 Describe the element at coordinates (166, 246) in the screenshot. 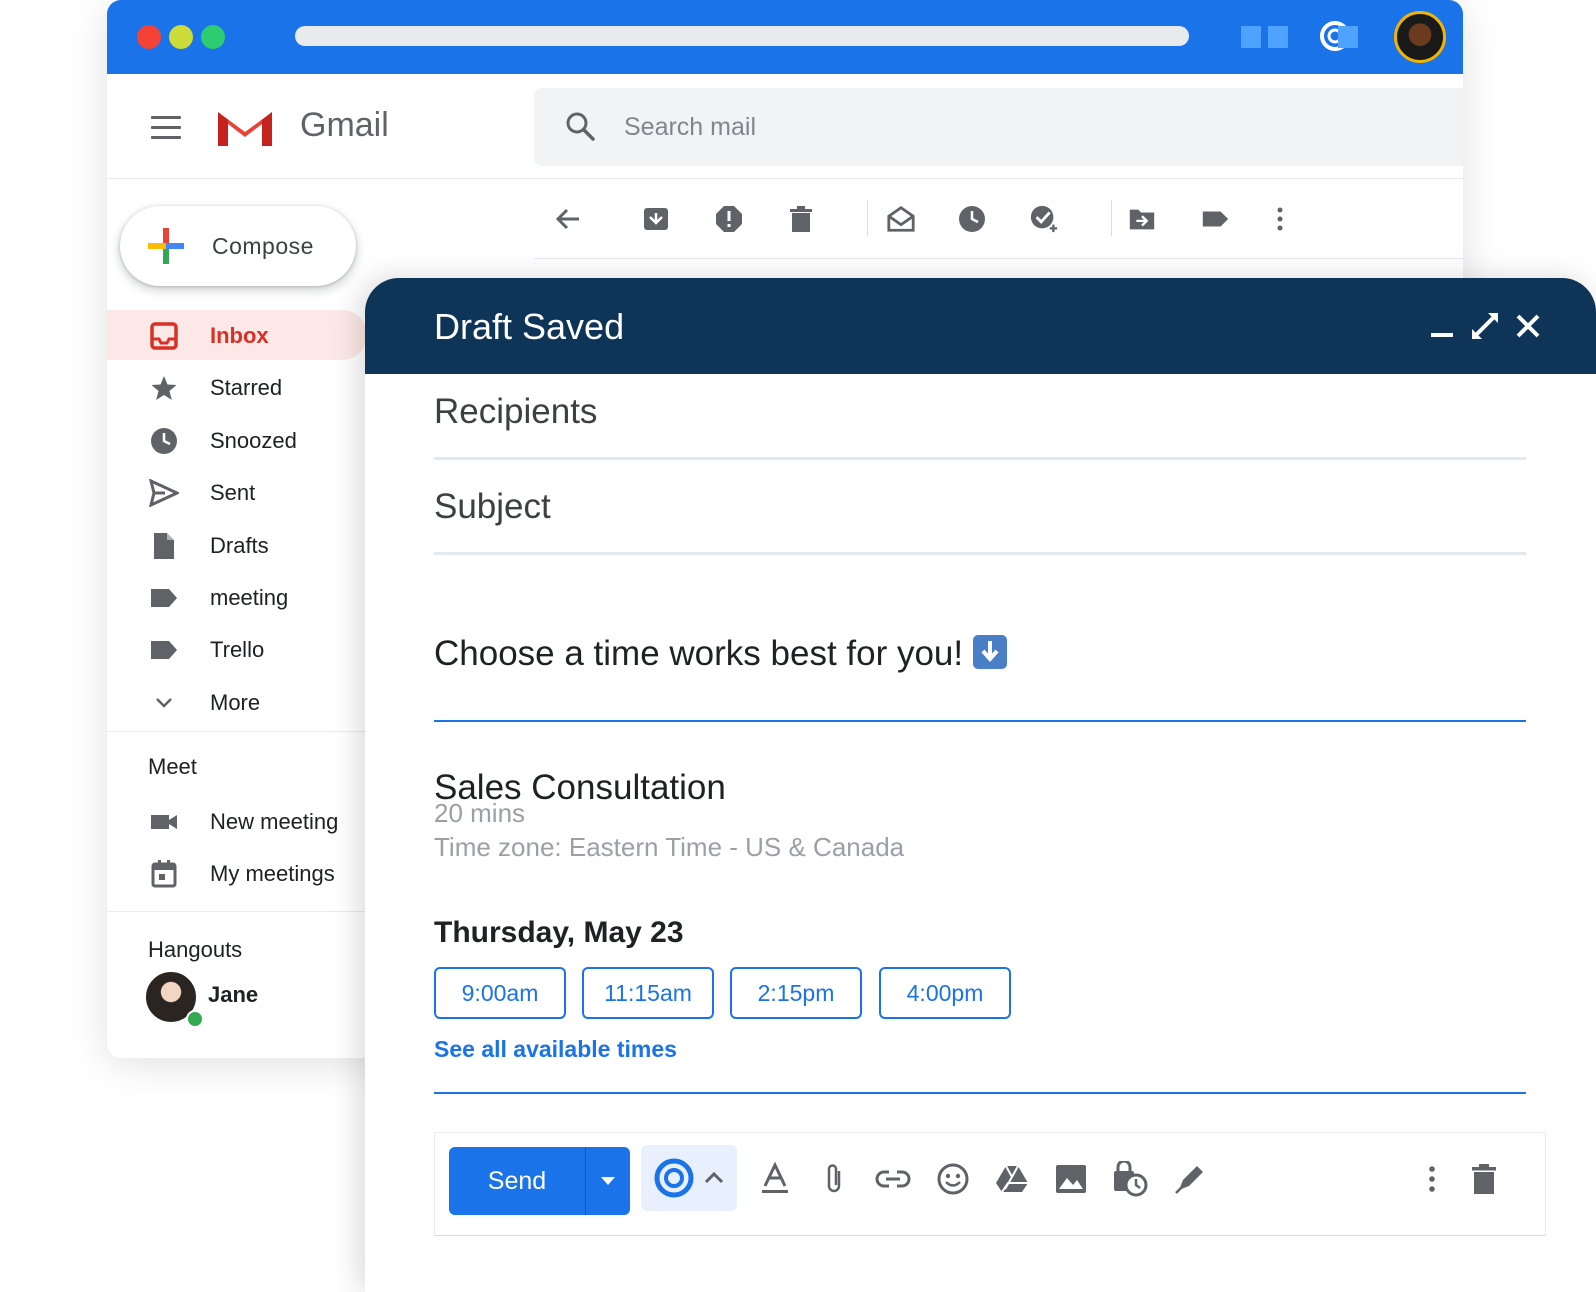

I see `plus-icon` at that location.